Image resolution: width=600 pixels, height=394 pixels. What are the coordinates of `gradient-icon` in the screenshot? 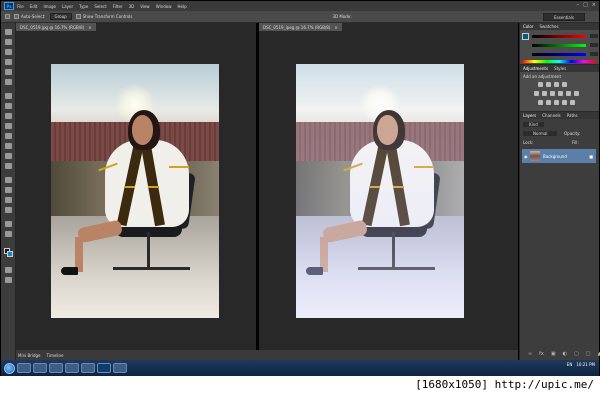 It's located at (8, 146).